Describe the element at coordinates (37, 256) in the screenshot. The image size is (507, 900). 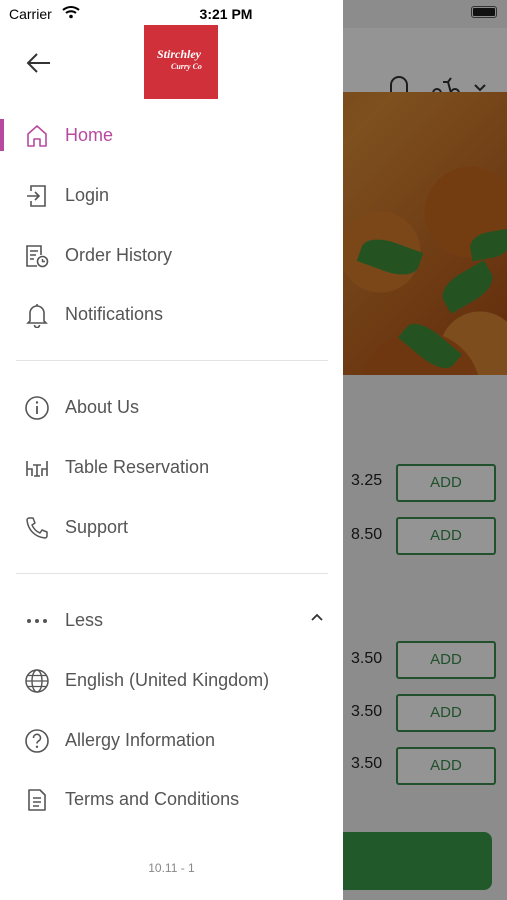
I see `order-history-icon` at that location.